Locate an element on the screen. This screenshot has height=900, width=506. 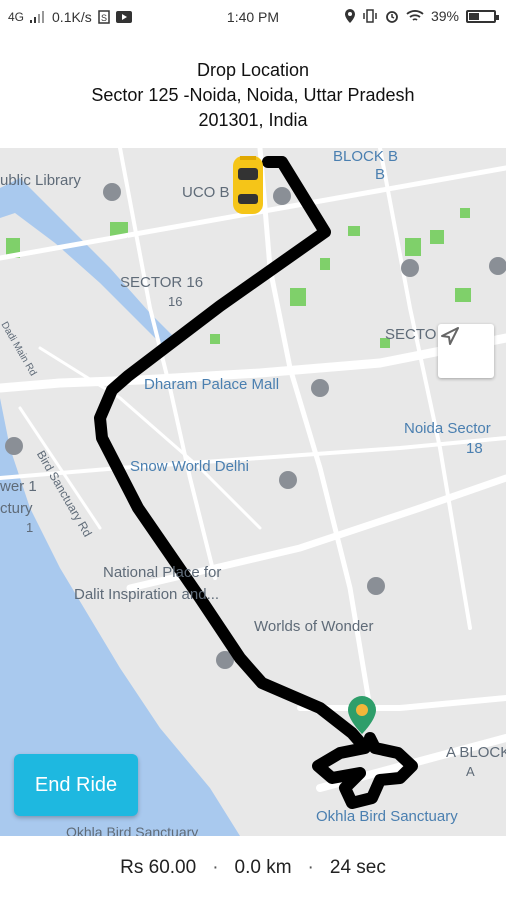
map-label: 16 is located at coordinates (175, 301).